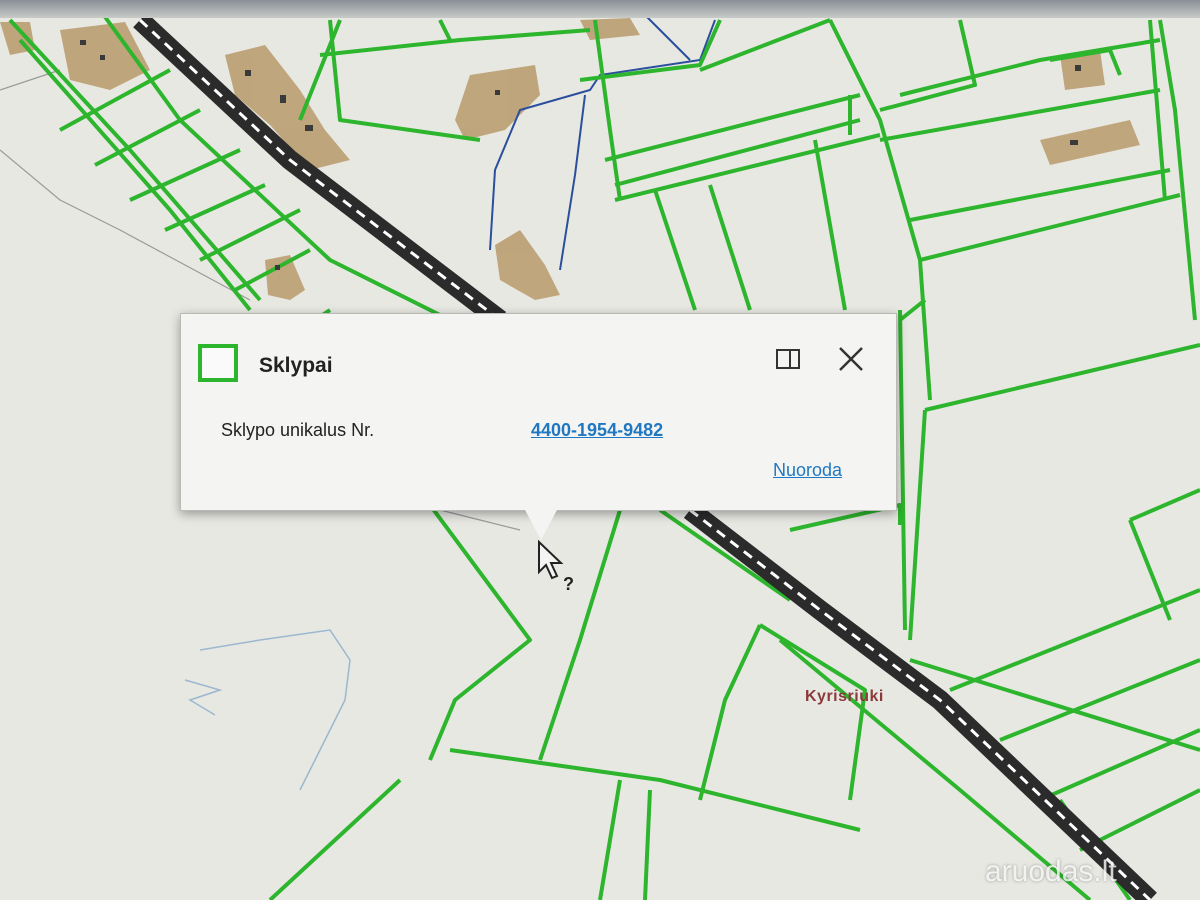  I want to click on maximize-button, so click(788, 359).